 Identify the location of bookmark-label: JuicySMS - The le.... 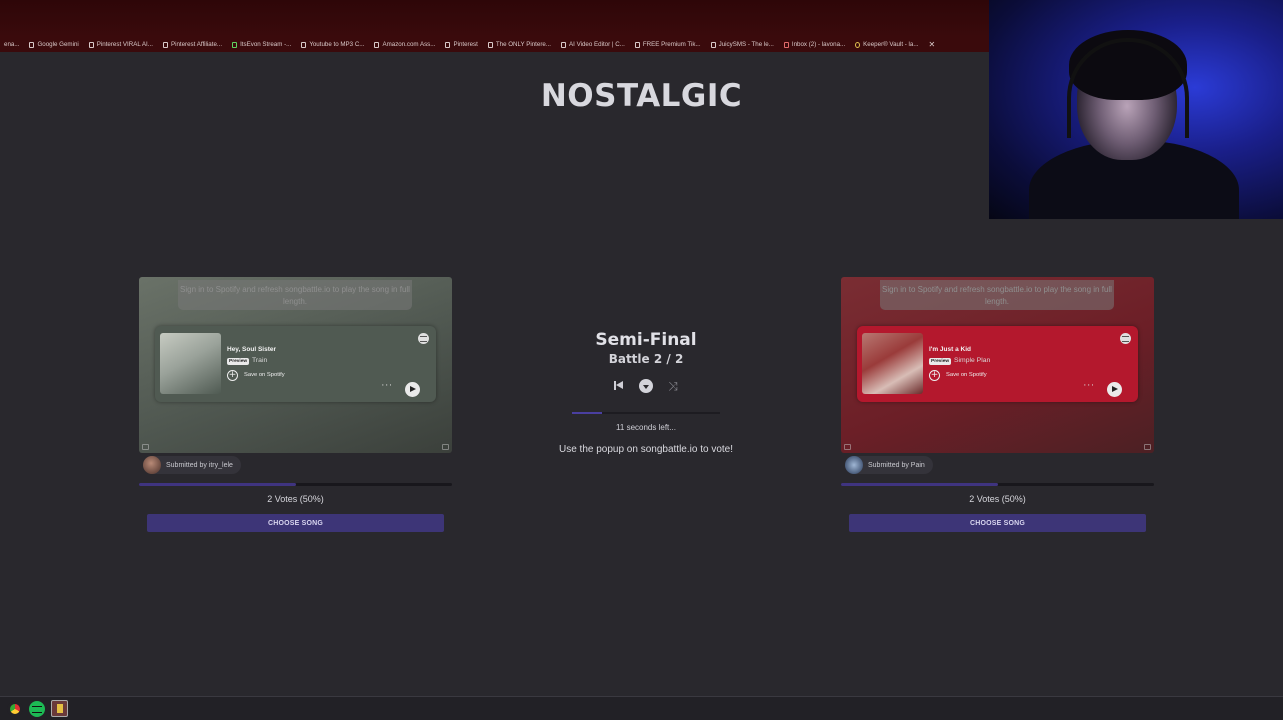
(746, 44).